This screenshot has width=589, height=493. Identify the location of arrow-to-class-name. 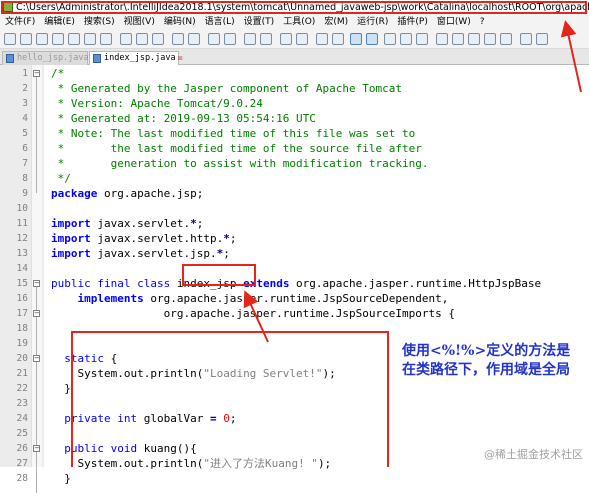
(256, 316).